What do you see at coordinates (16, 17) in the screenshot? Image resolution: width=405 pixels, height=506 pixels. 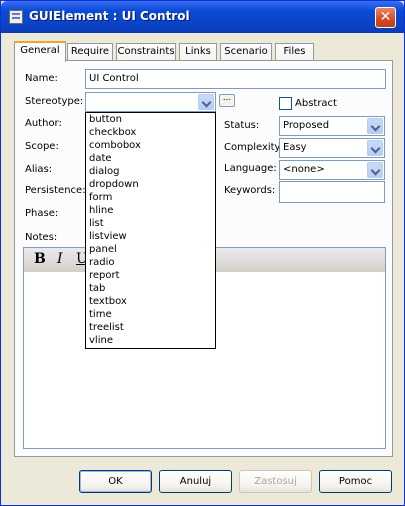 I see `window-icon` at bounding box center [16, 17].